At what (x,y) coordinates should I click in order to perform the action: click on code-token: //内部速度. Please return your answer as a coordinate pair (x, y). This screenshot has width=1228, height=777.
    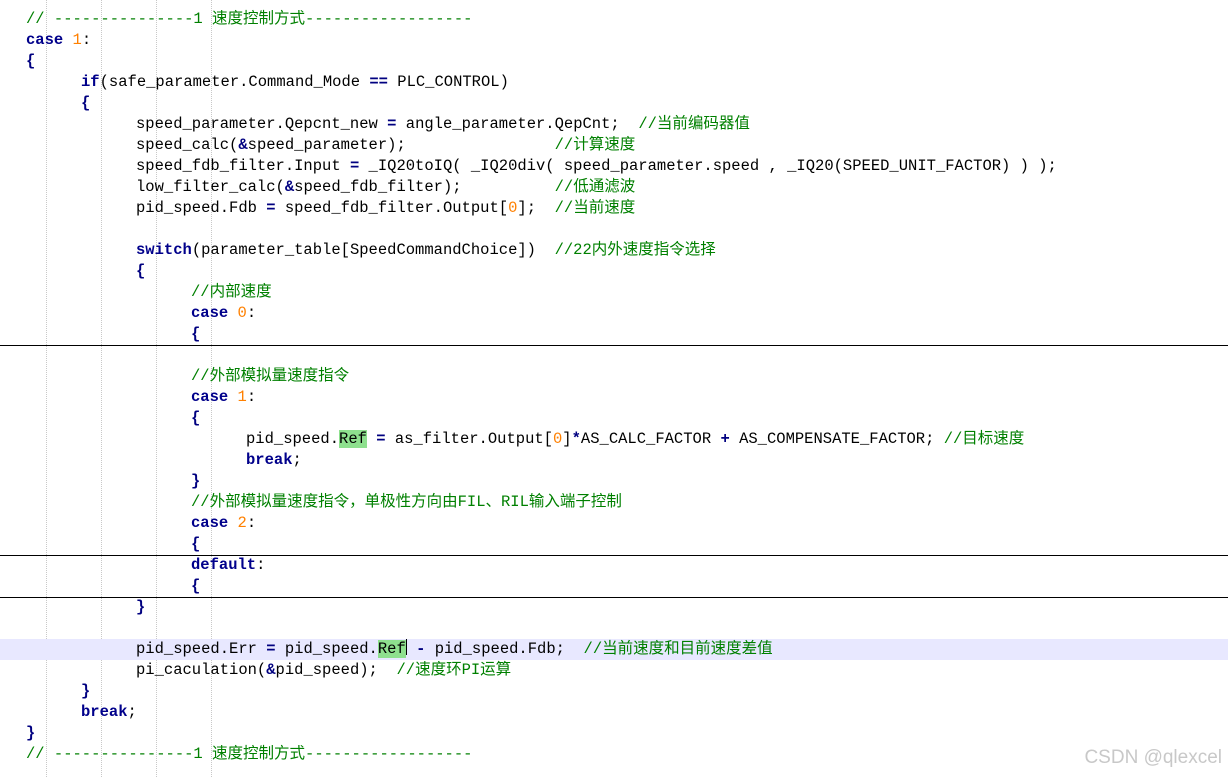
    Looking at the image, I should click on (231, 292).